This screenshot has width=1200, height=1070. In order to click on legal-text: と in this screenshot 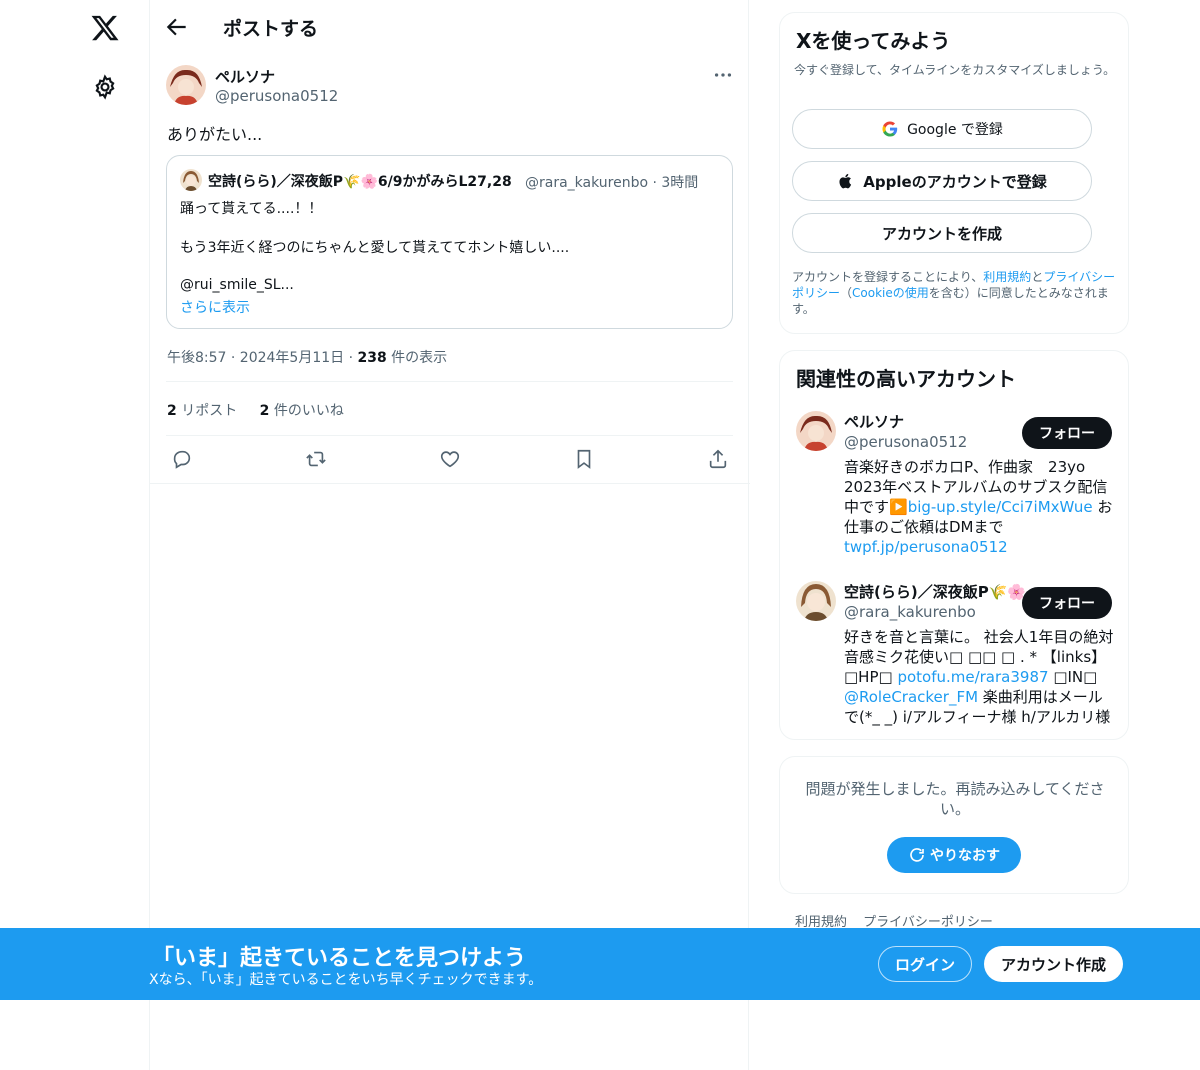, I will do `click(1037, 277)`.